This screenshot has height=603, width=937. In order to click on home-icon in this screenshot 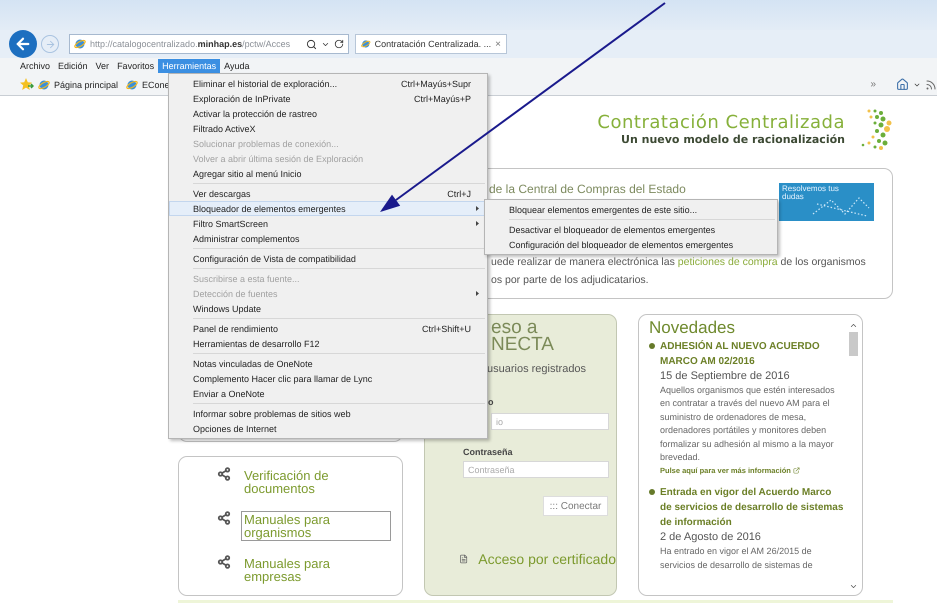, I will do `click(902, 84)`.